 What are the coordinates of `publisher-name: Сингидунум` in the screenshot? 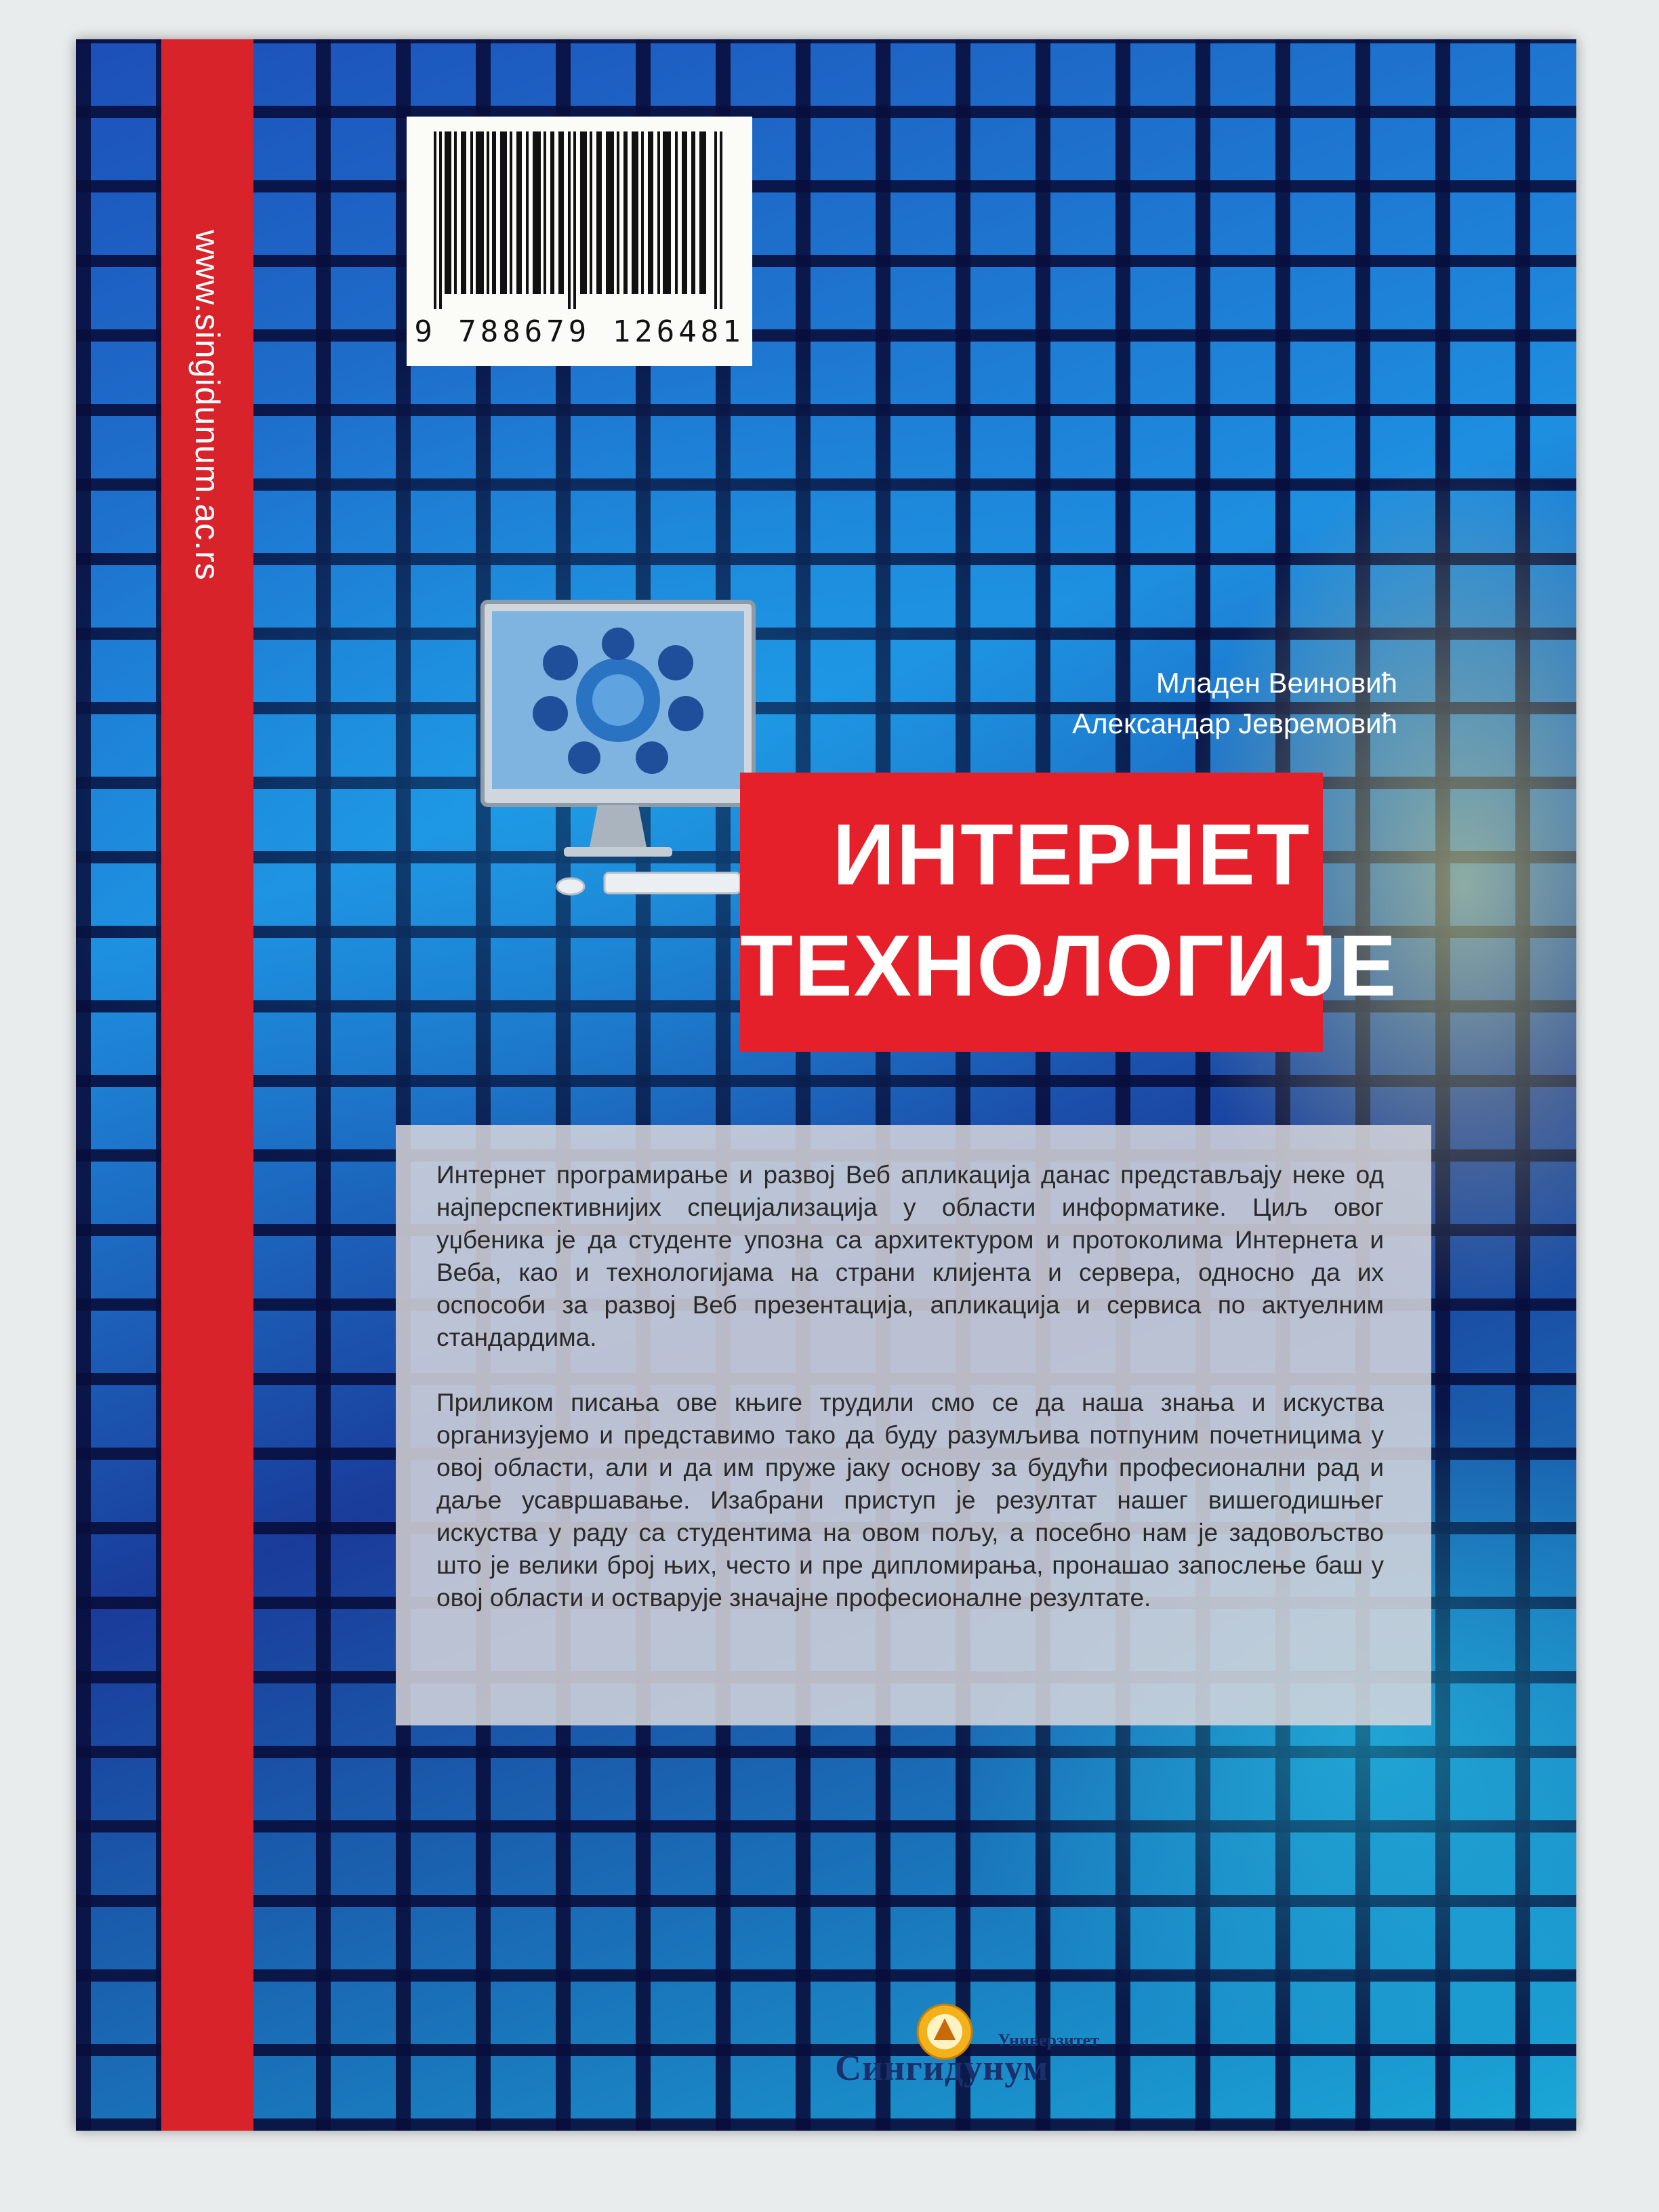 It's located at (942, 2067).